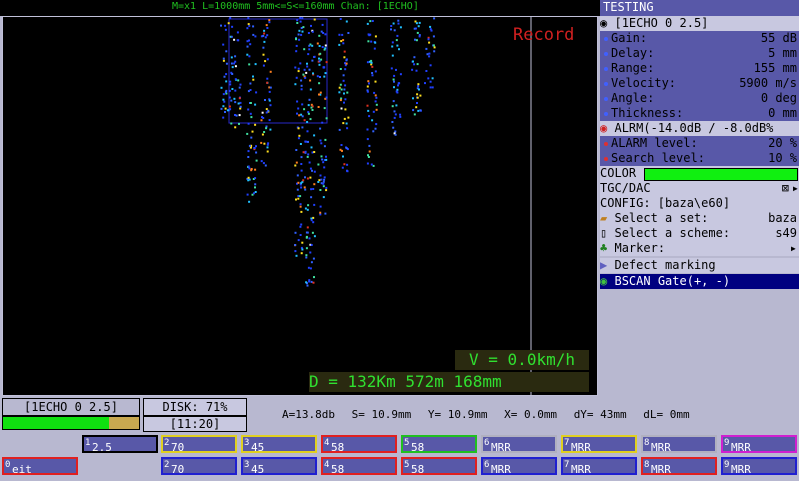 The image size is (799, 481). I want to click on folder-icon: ▰, so click(604, 218).